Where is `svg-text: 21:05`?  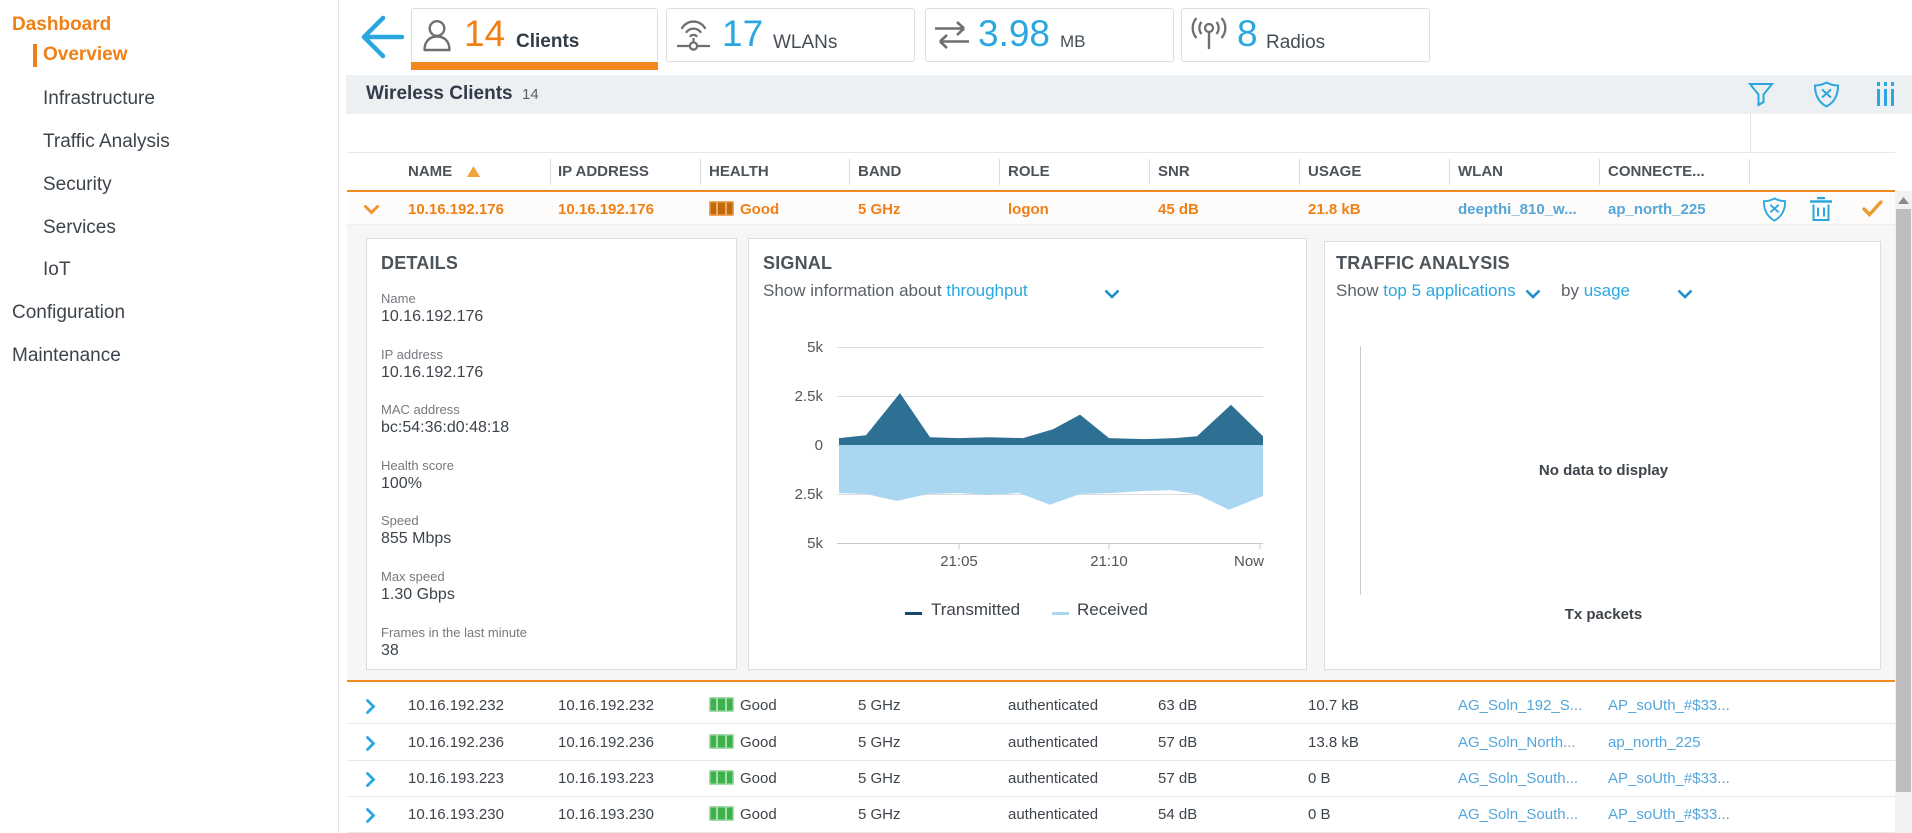
svg-text: 21:05 is located at coordinates (959, 561).